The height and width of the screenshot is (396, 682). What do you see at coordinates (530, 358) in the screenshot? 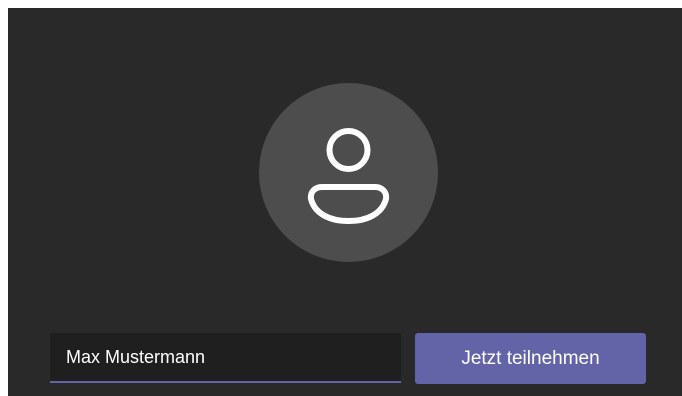
I see `join-now-button: Jetzt teilnehmen` at bounding box center [530, 358].